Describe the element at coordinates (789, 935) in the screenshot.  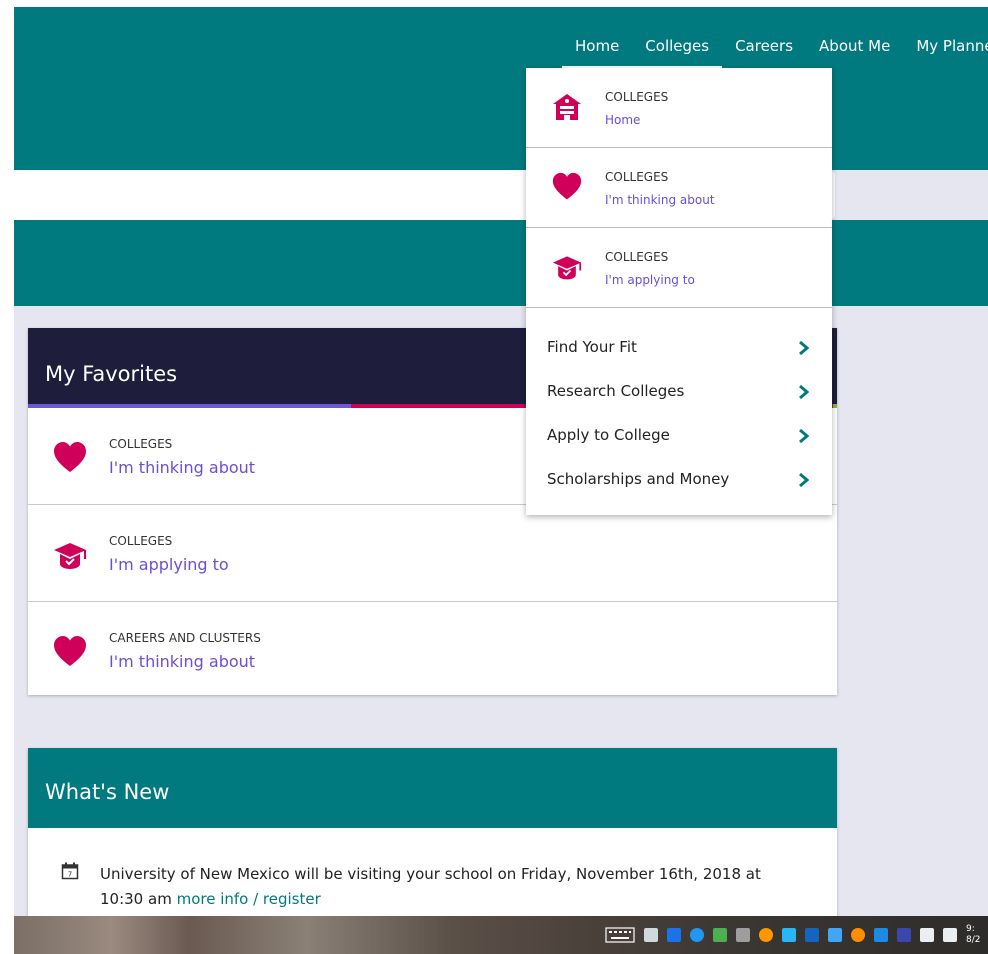
I see `security-icon` at that location.